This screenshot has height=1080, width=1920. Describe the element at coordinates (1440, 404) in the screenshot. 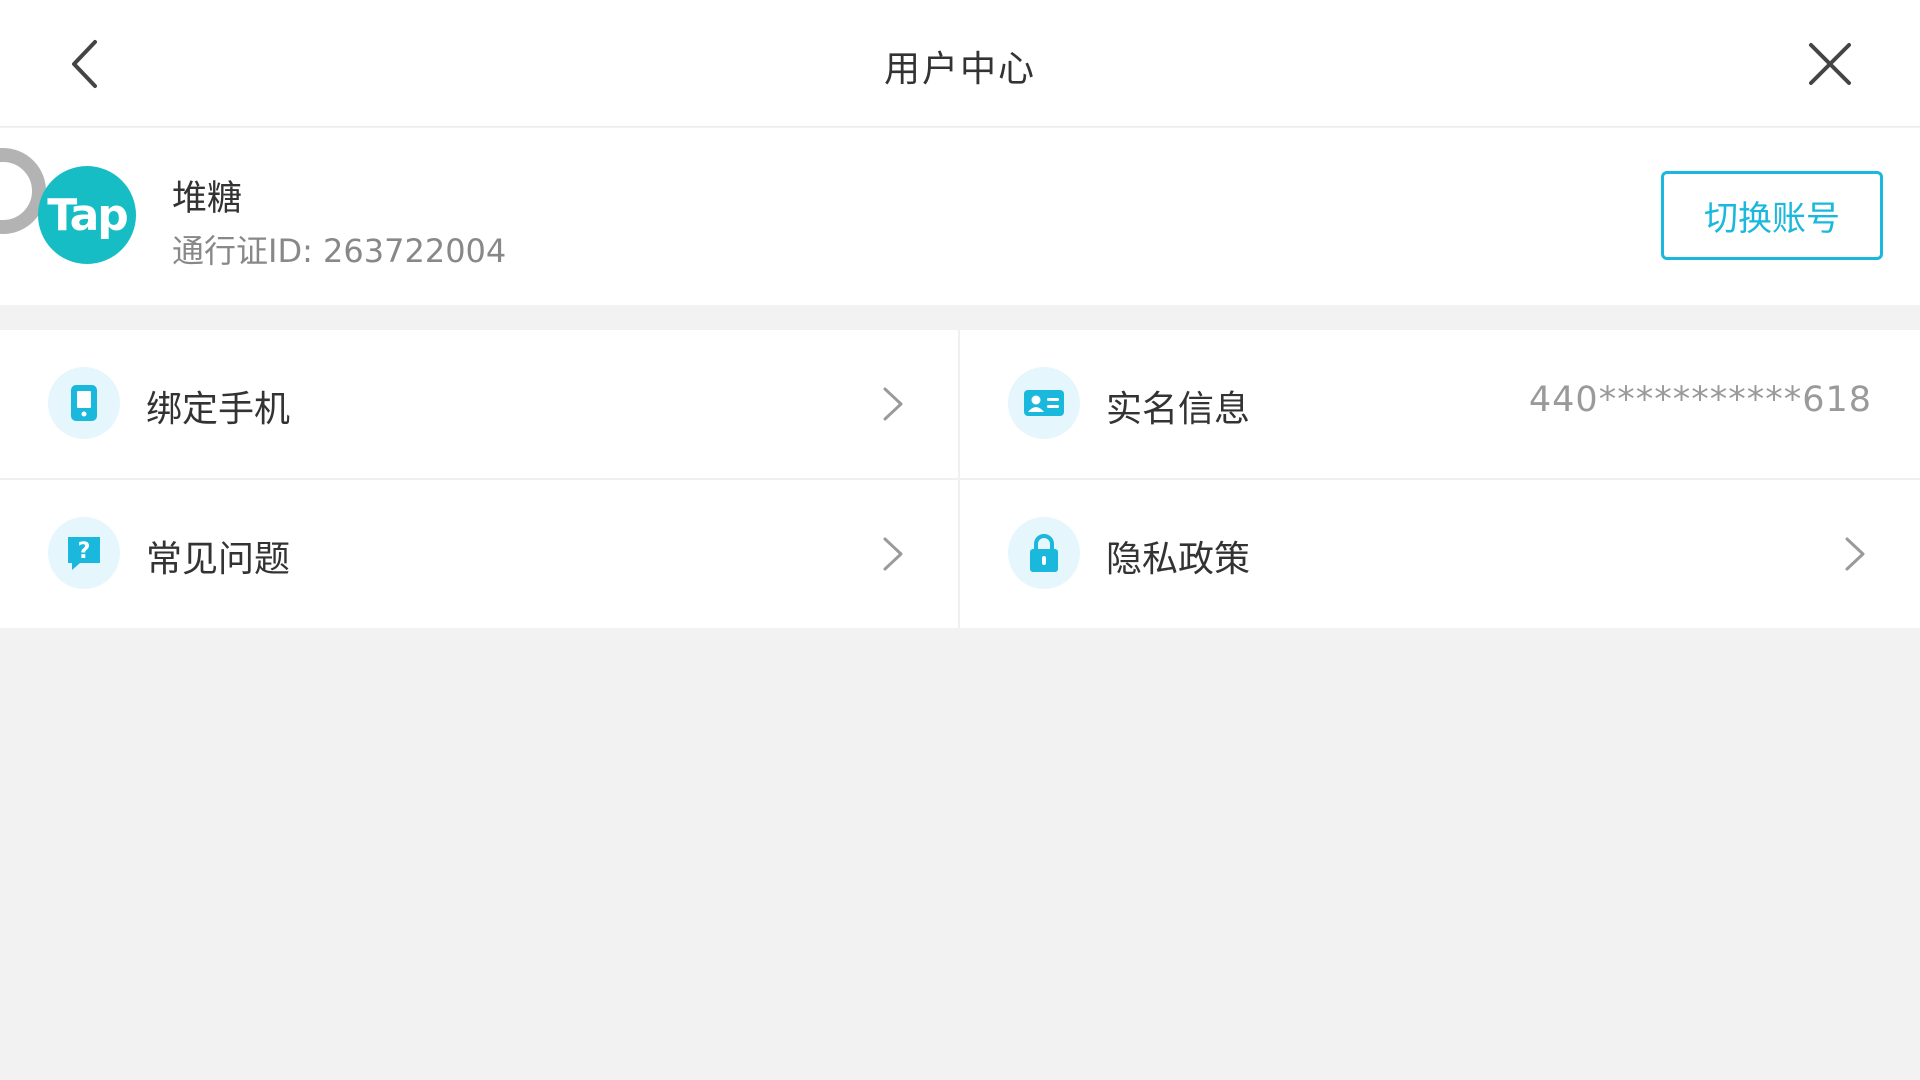

I see `menu-item-real-name: 实名信息 440***********618` at that location.